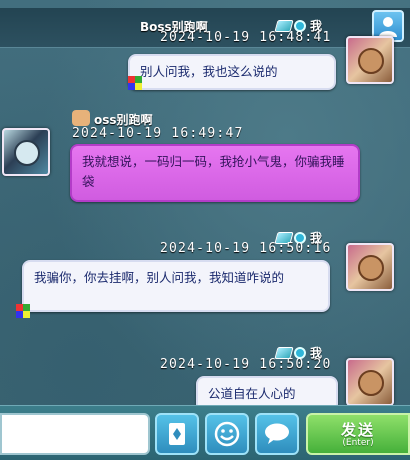  What do you see at coordinates (246, 37) in the screenshot?
I see `message-timestamp: 2024-10-19 16:48:41` at bounding box center [246, 37].